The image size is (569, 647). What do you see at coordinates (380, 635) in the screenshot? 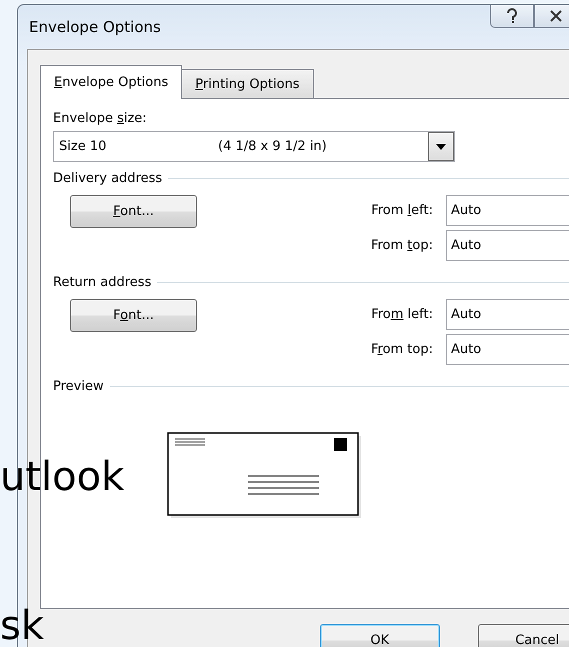
I see `ok-button: OK` at bounding box center [380, 635].